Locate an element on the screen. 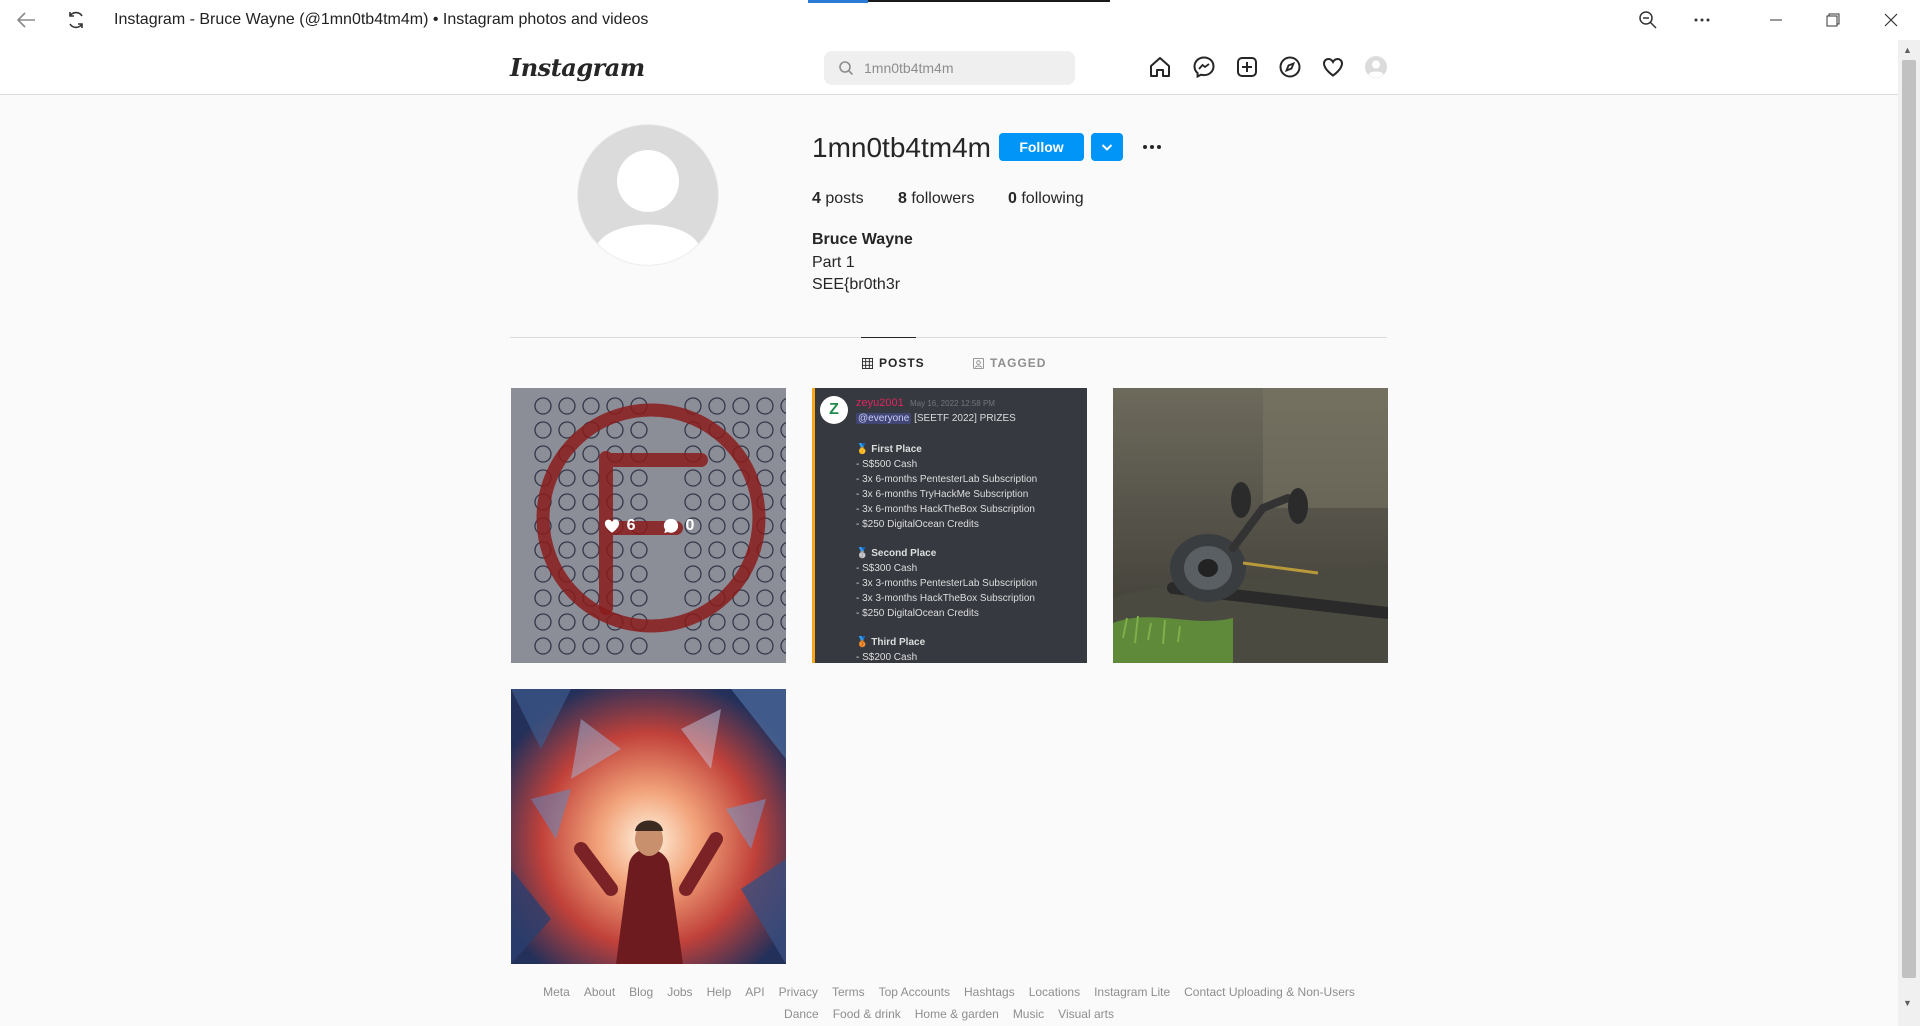 The height and width of the screenshot is (1026, 1920). profile-divider is located at coordinates (948, 337).